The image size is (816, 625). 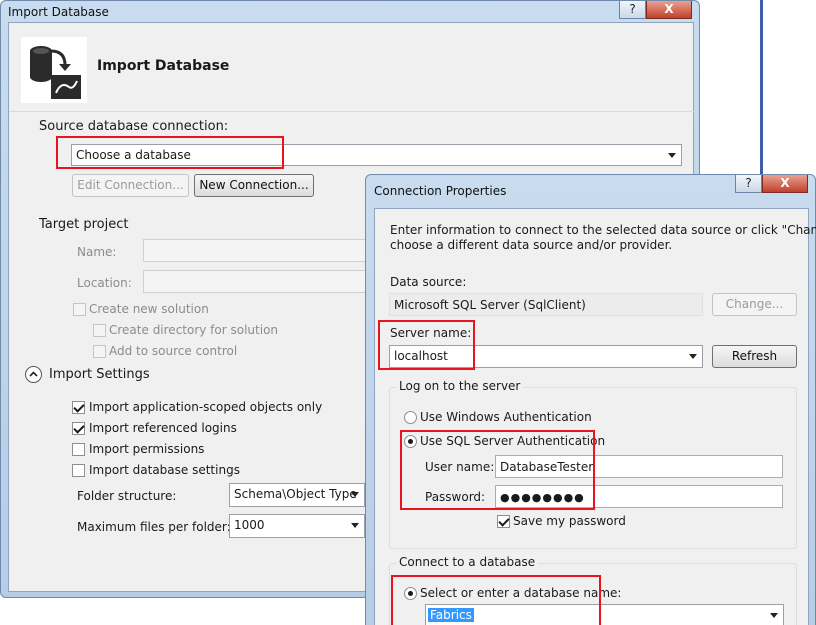 I want to click on location-label: Location:, so click(x=104, y=283).